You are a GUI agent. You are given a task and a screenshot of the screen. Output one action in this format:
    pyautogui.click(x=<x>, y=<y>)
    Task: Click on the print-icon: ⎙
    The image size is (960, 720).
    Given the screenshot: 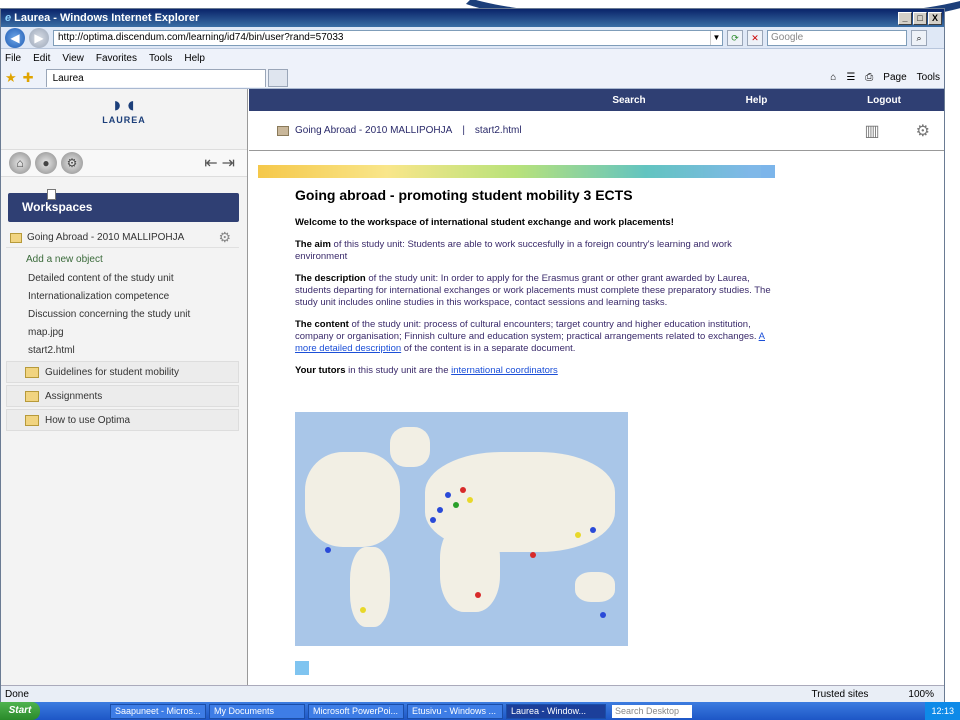 What is the action you would take?
    pyautogui.click(x=869, y=77)
    